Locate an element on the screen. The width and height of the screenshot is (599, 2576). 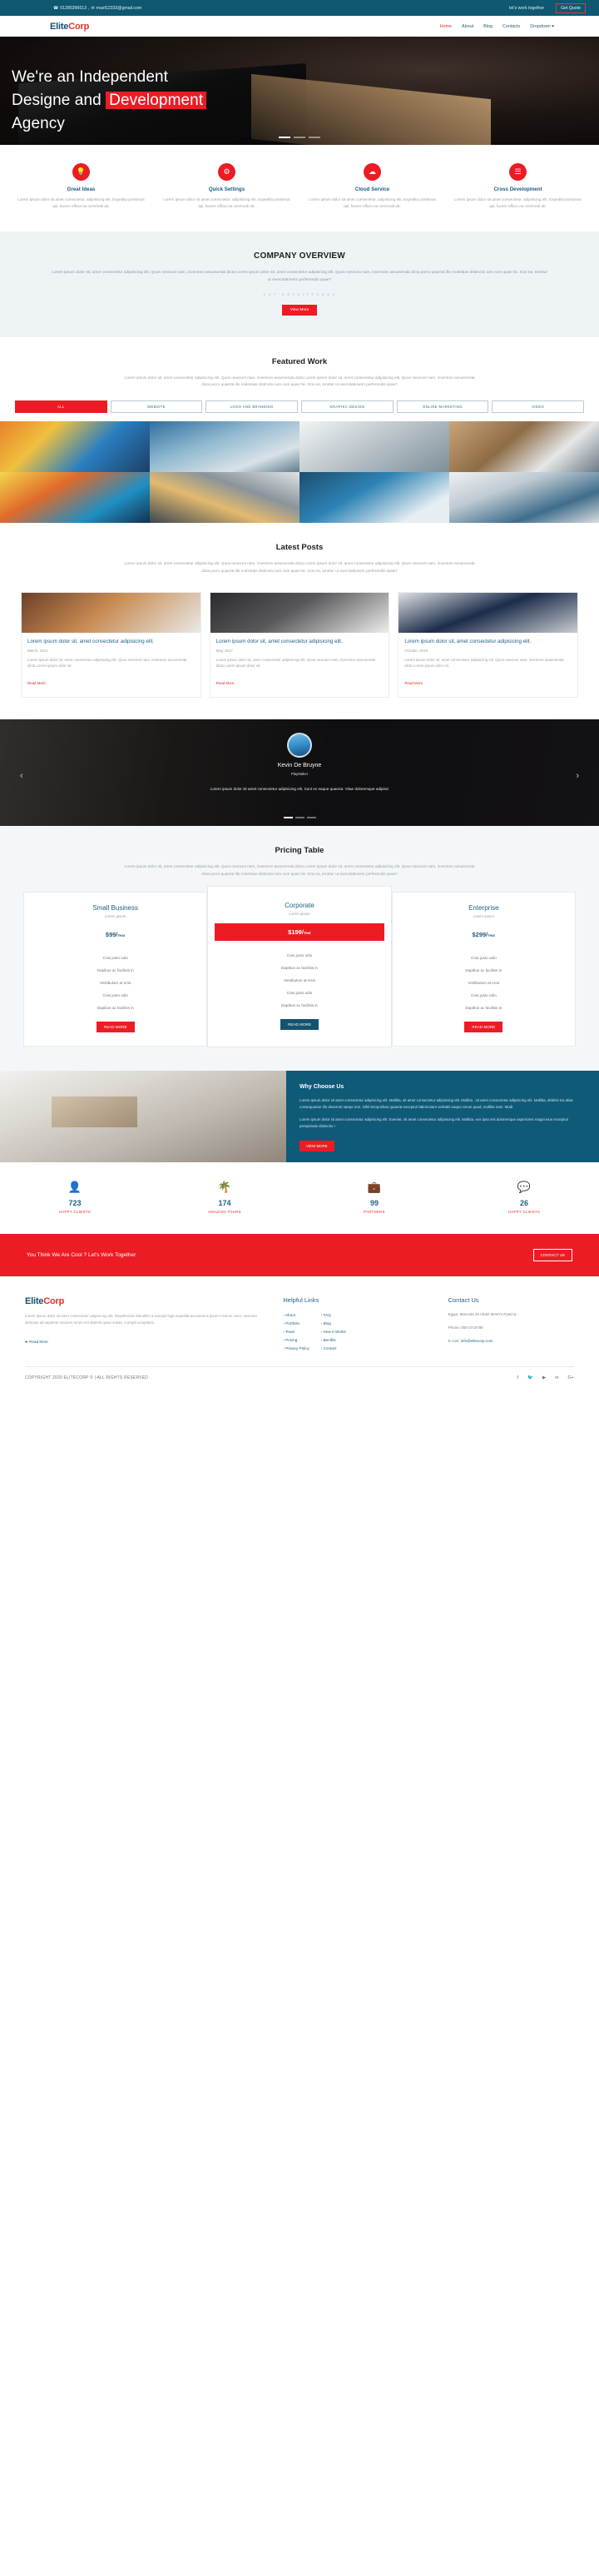
testimonial-carousel-dots is located at coordinates (299, 818).